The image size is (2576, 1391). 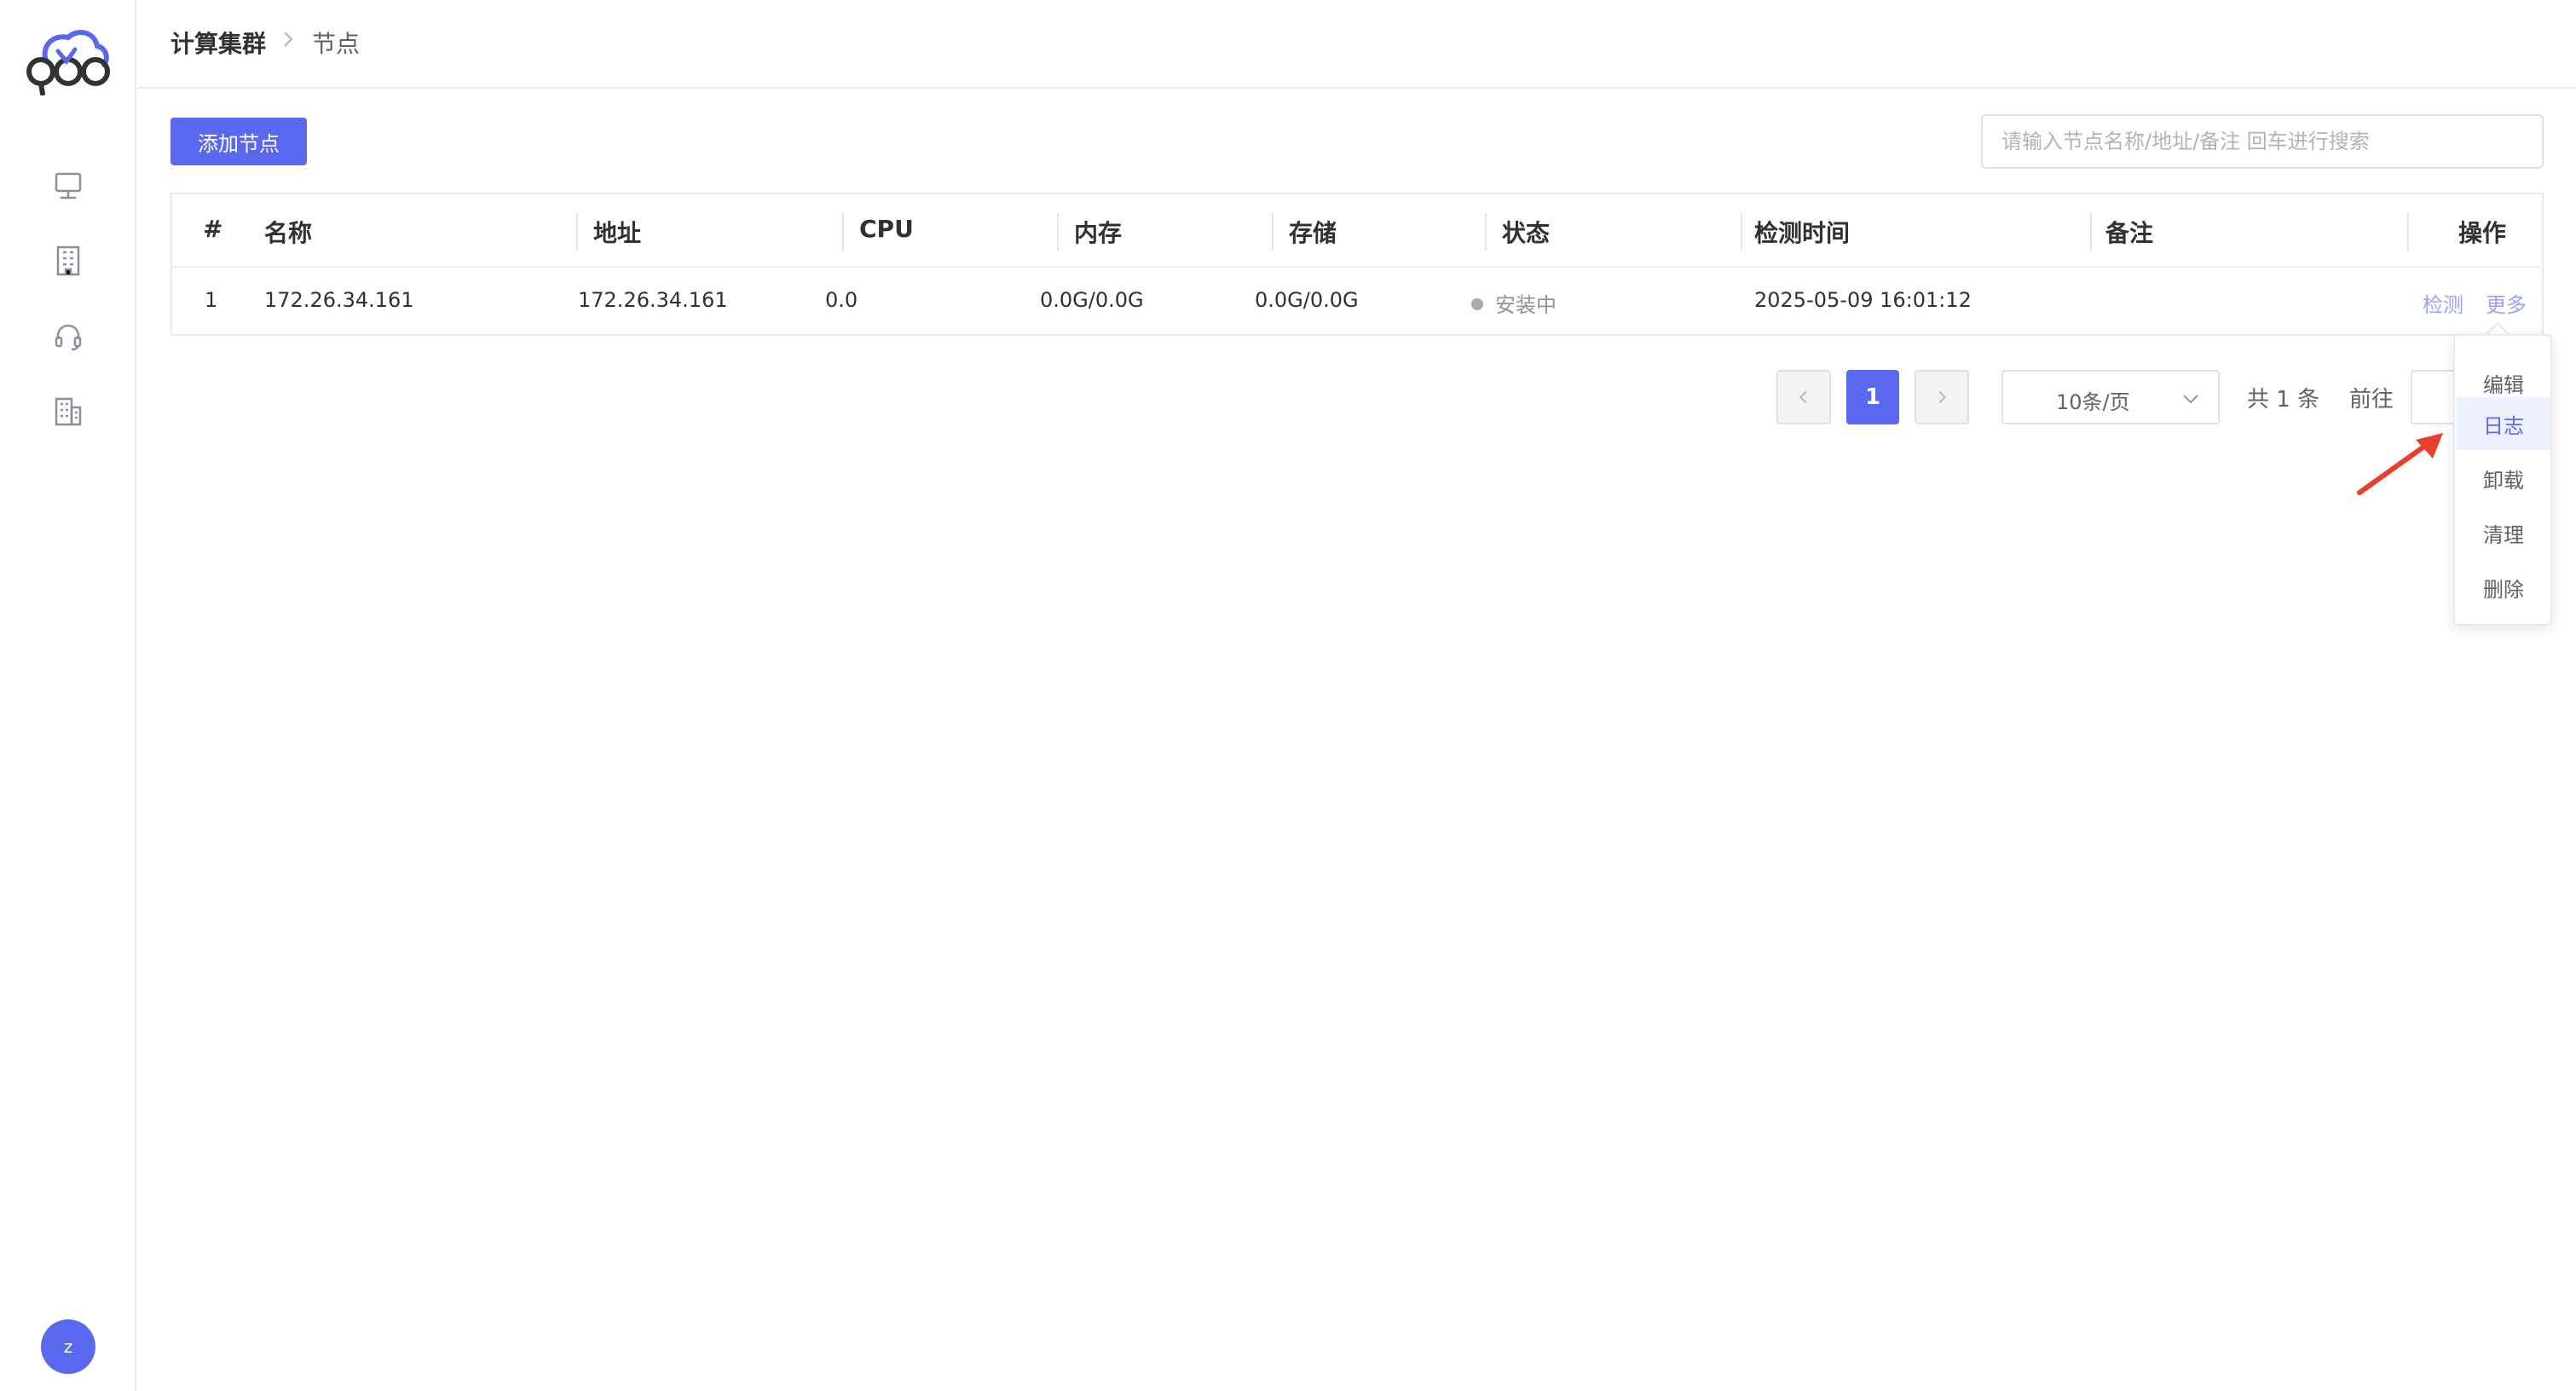 I want to click on status-badge: 安装中, so click(x=1514, y=303).